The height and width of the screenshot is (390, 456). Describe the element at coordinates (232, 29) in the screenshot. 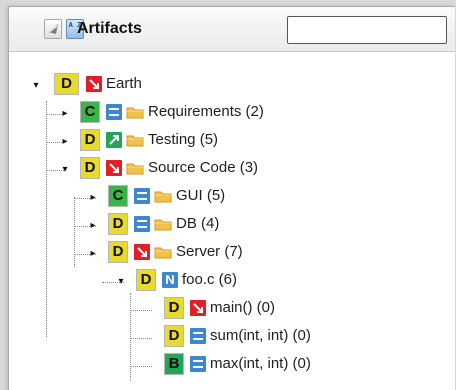

I see `panel-header: A Z Artifacts` at that location.